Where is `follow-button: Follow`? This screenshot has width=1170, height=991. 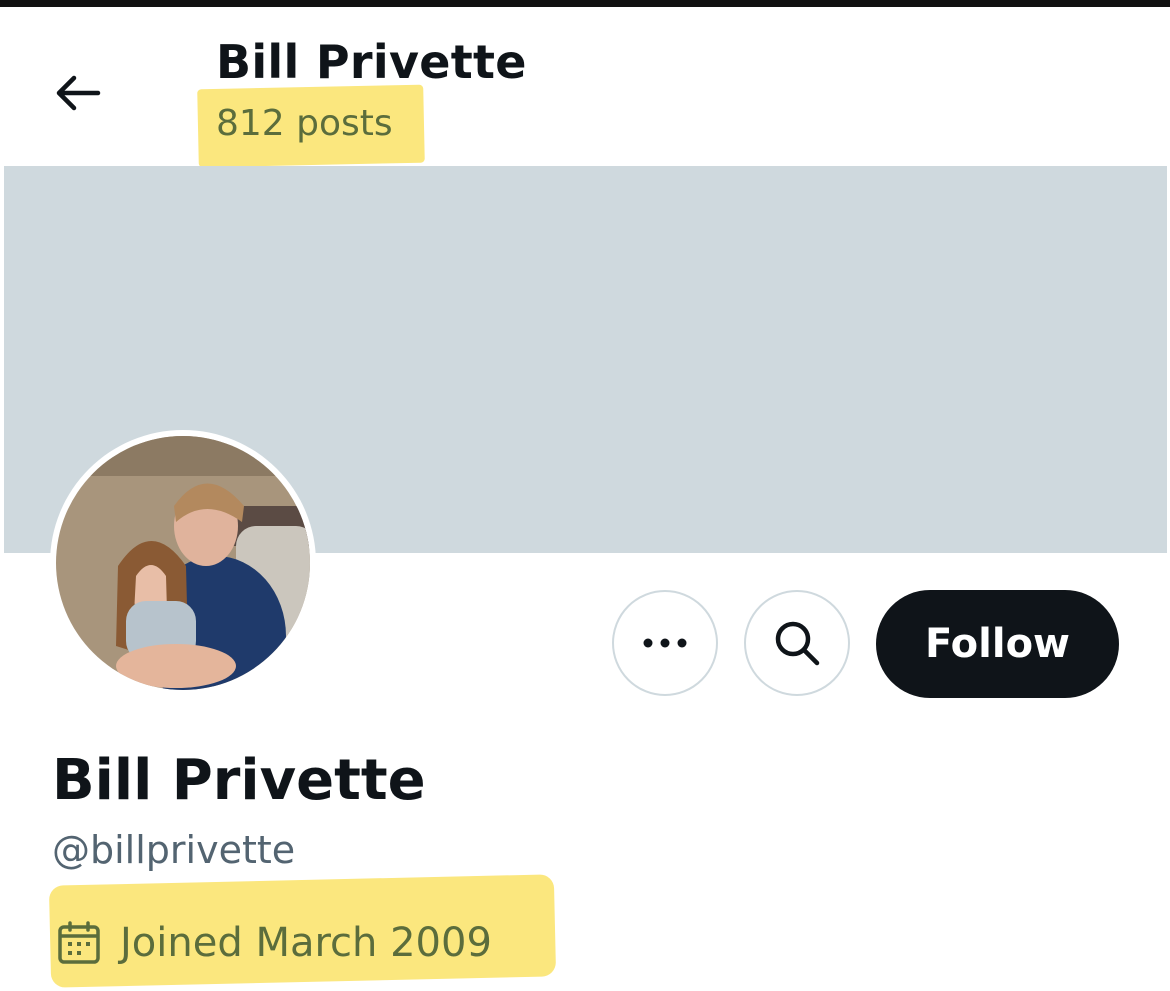 follow-button: Follow is located at coordinates (997, 644).